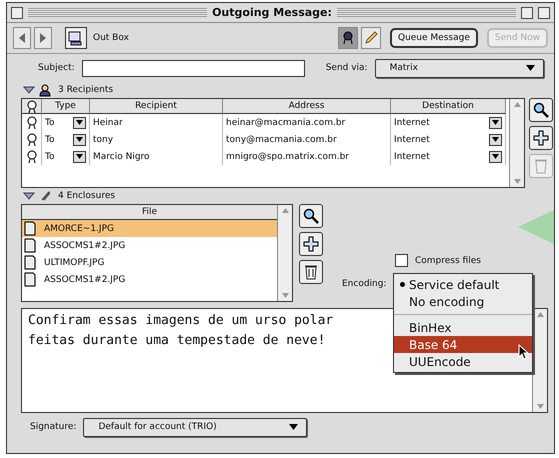 This screenshot has height=458, width=559. I want to click on subject-field, so click(193, 68).